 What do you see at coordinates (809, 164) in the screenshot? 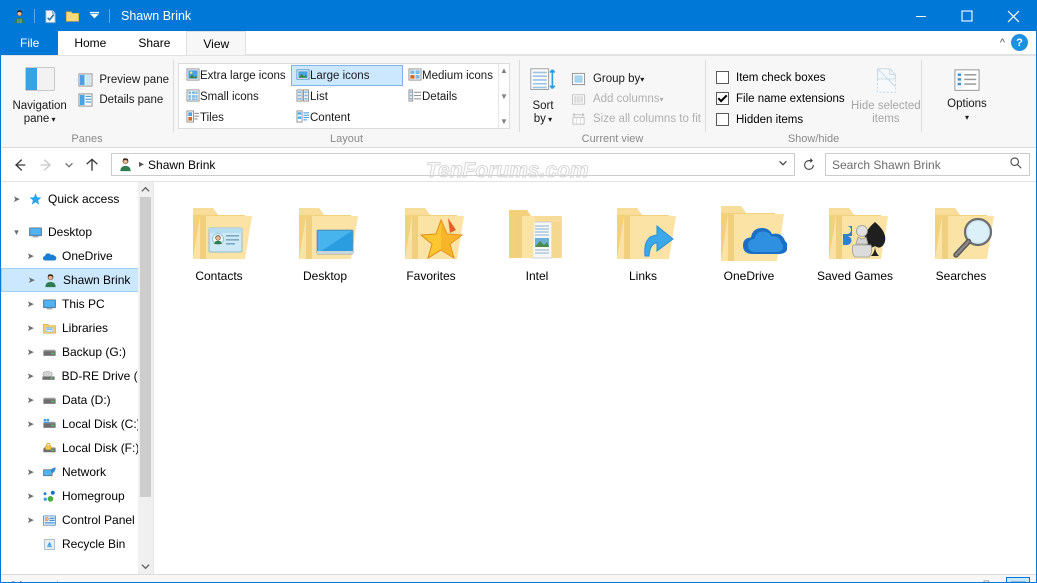
I see `refresh-button` at bounding box center [809, 164].